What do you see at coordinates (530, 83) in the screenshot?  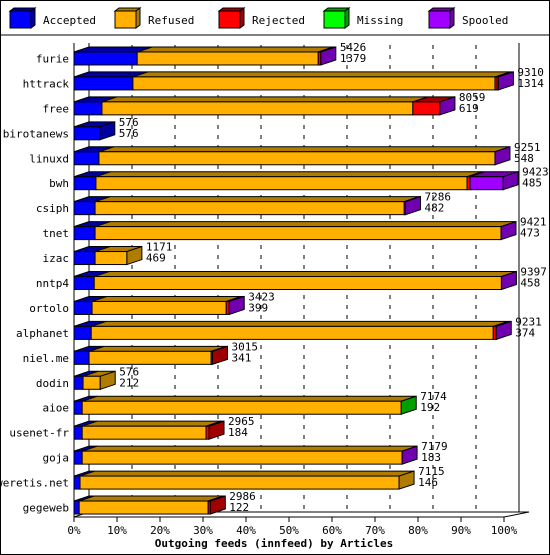 I see `bar-label-accepted: 1314` at bounding box center [530, 83].